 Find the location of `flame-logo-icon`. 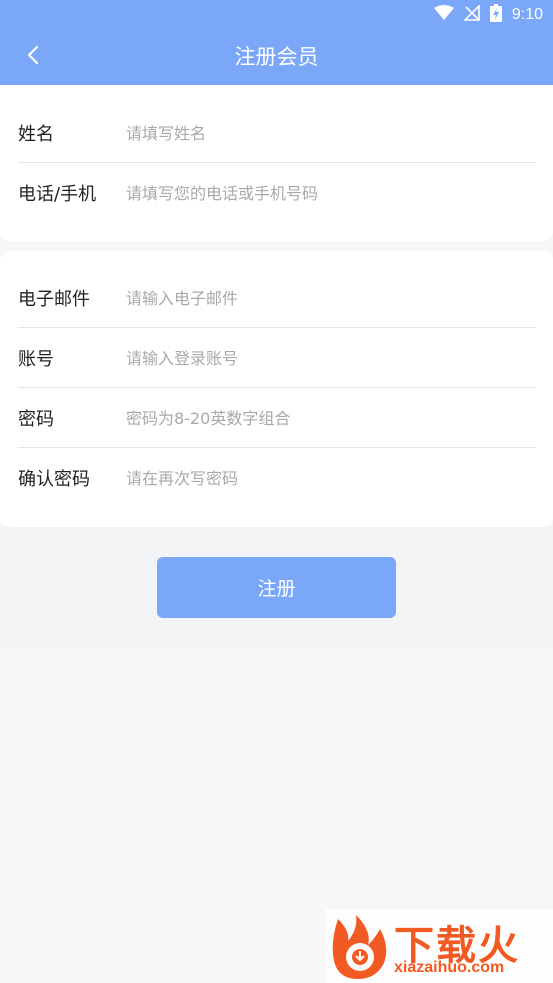

flame-logo-icon is located at coordinates (360, 947).